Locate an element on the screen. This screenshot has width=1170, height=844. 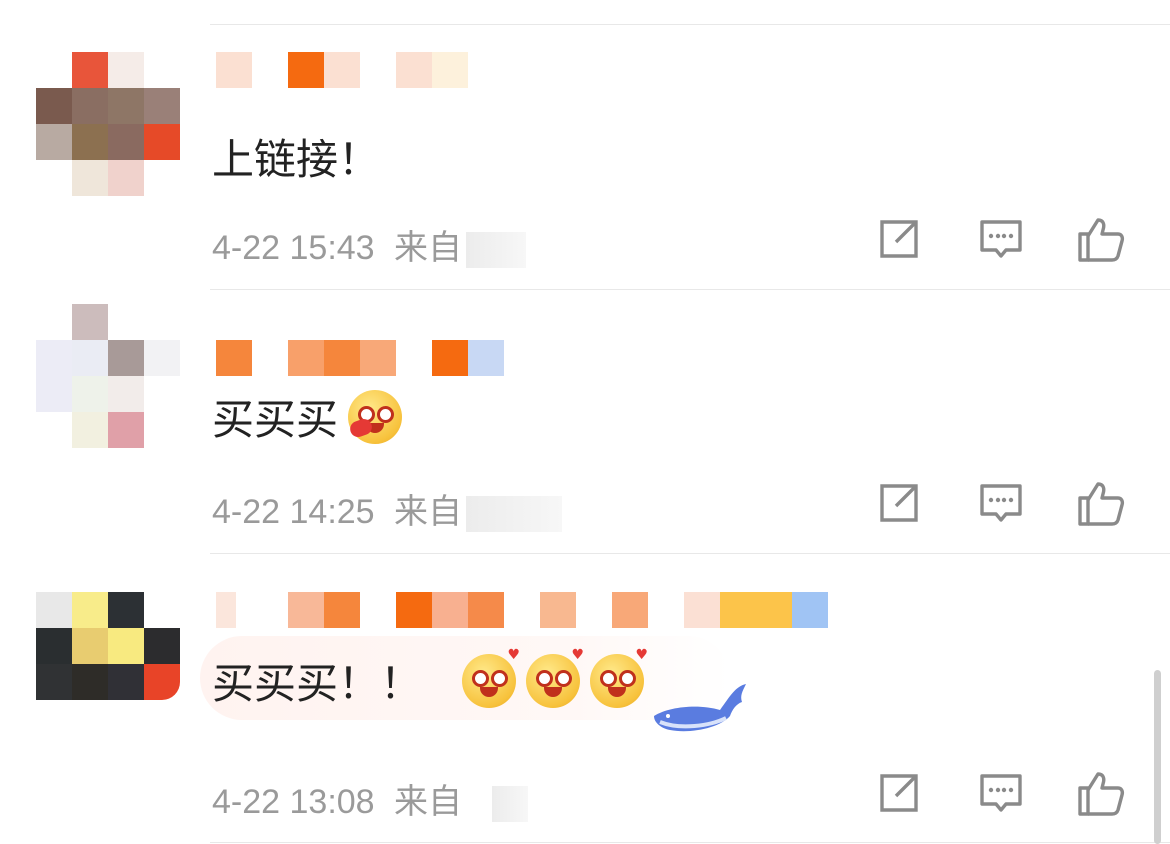
comment-meta: 4-22 13:08 来自 is located at coordinates (370, 798).